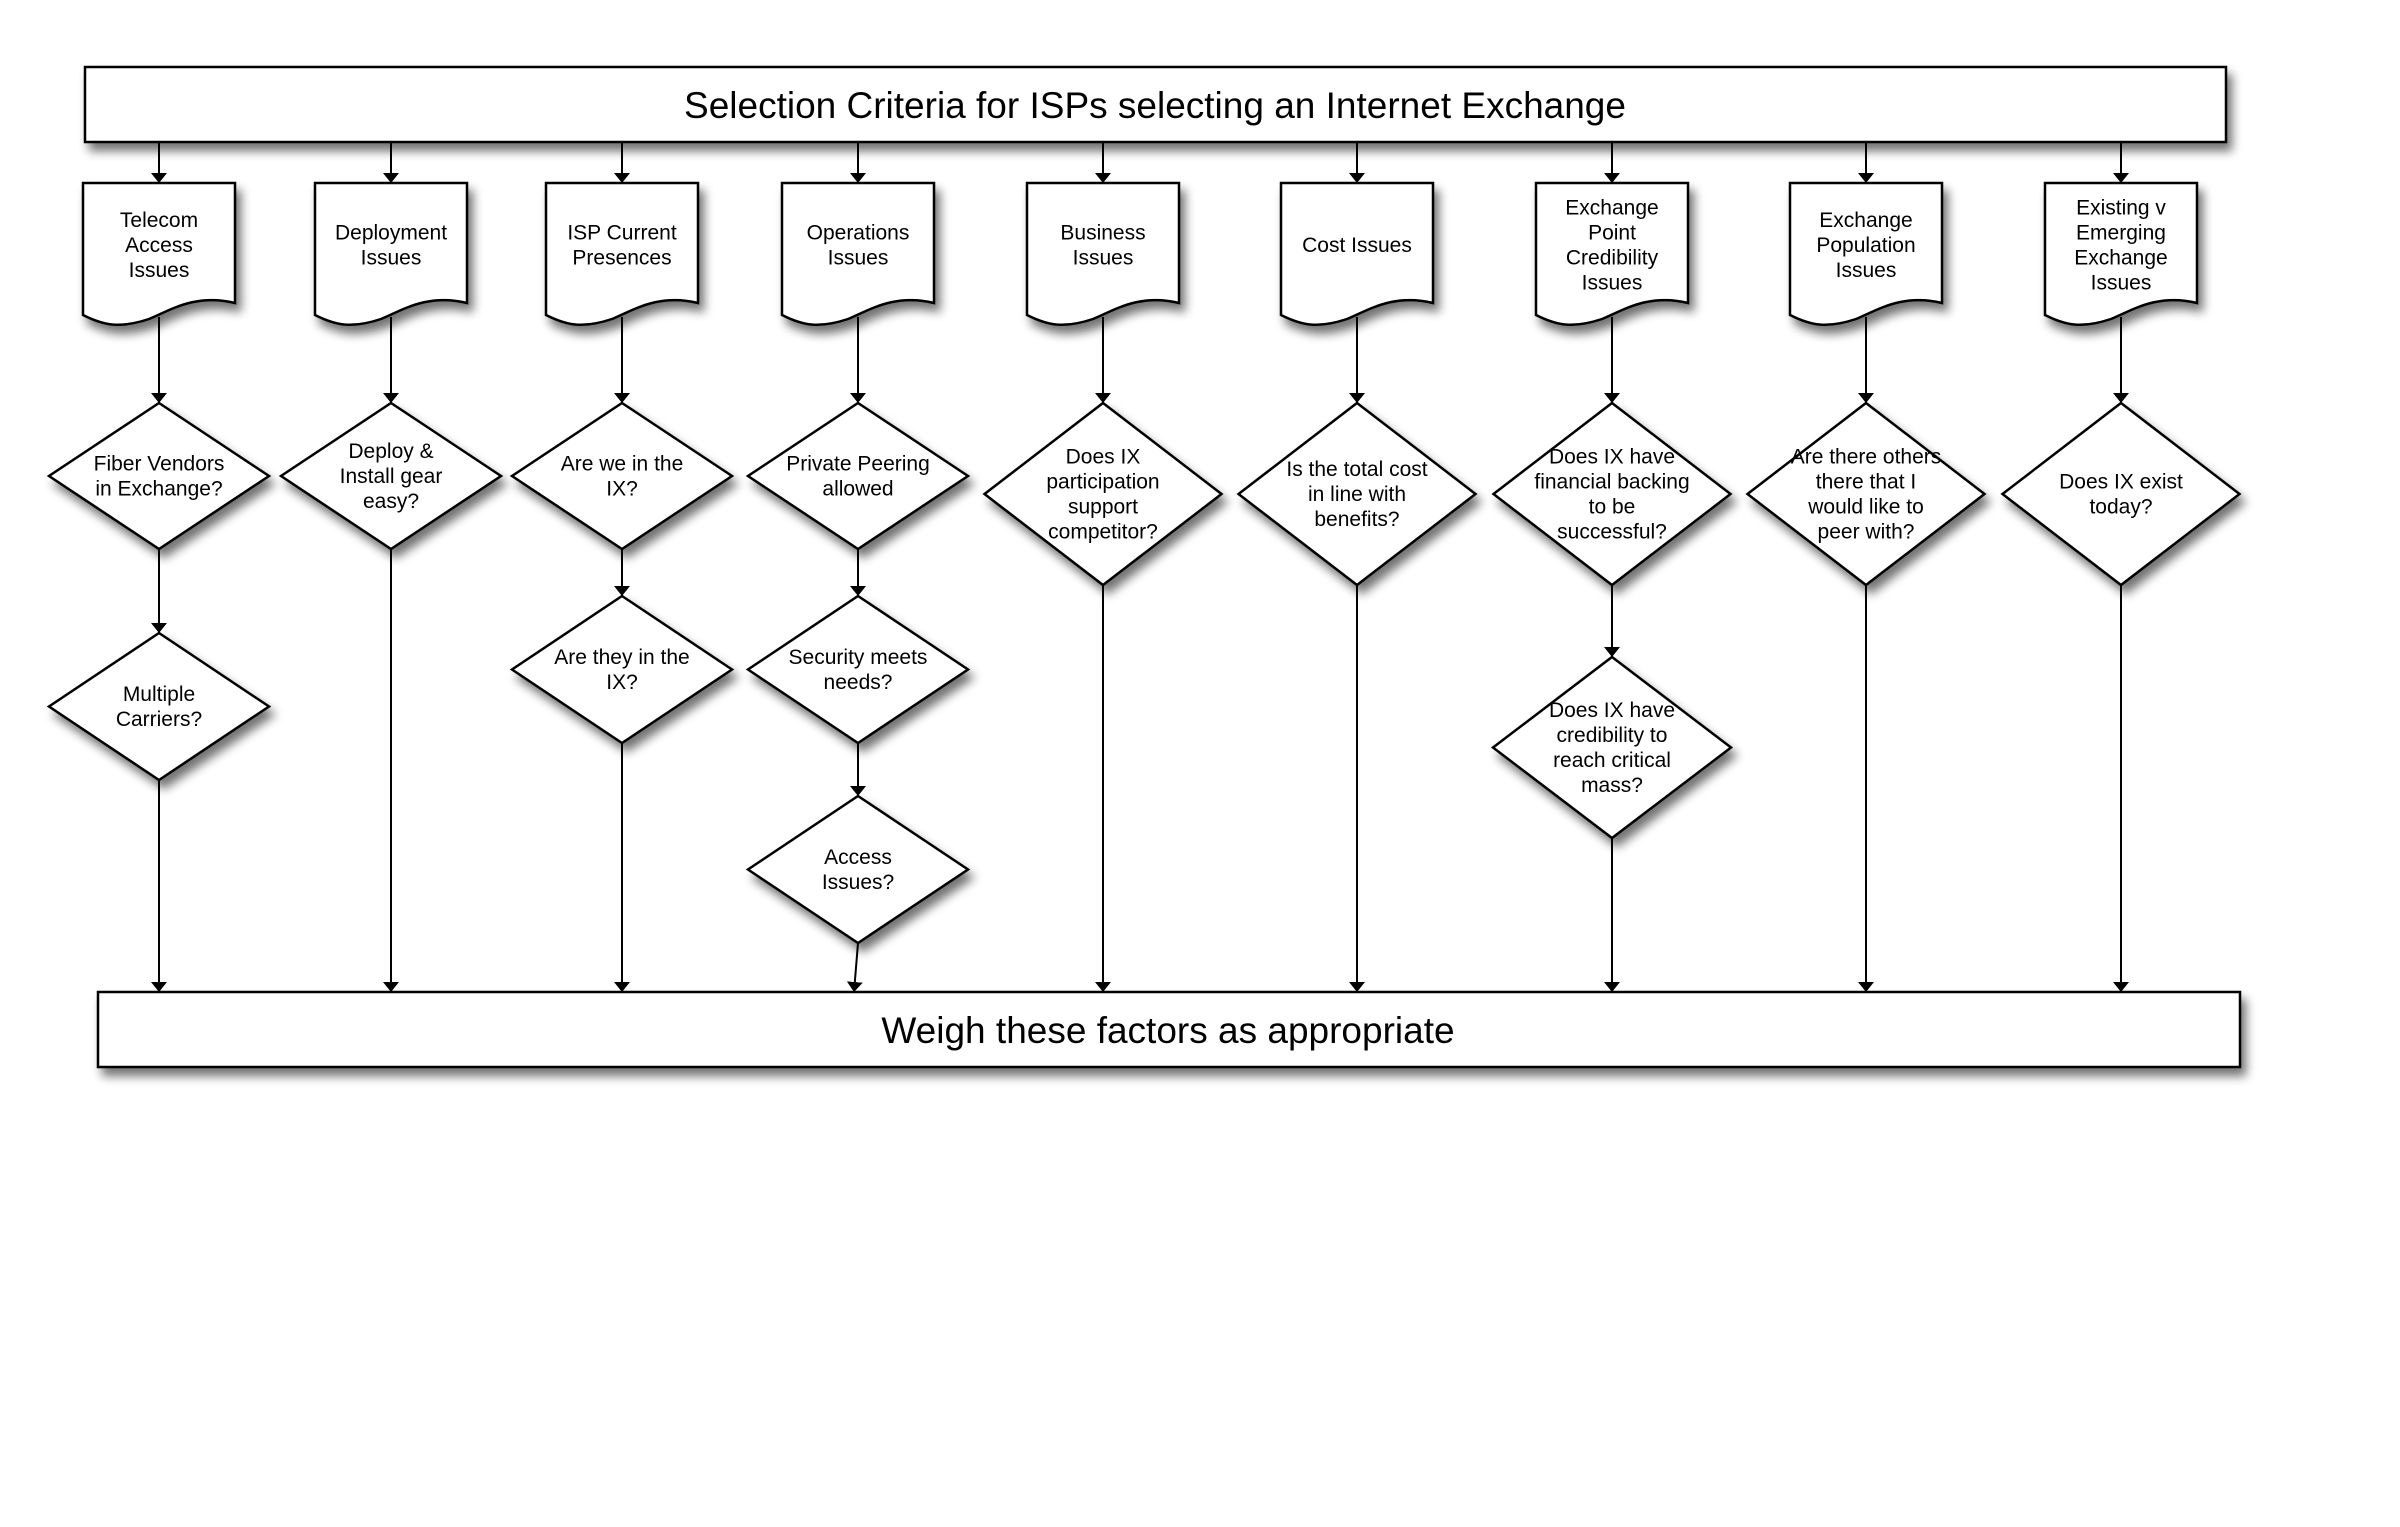 This screenshot has height=1527, width=2400. I want to click on decision-label: reach critical, so click(1612, 760).